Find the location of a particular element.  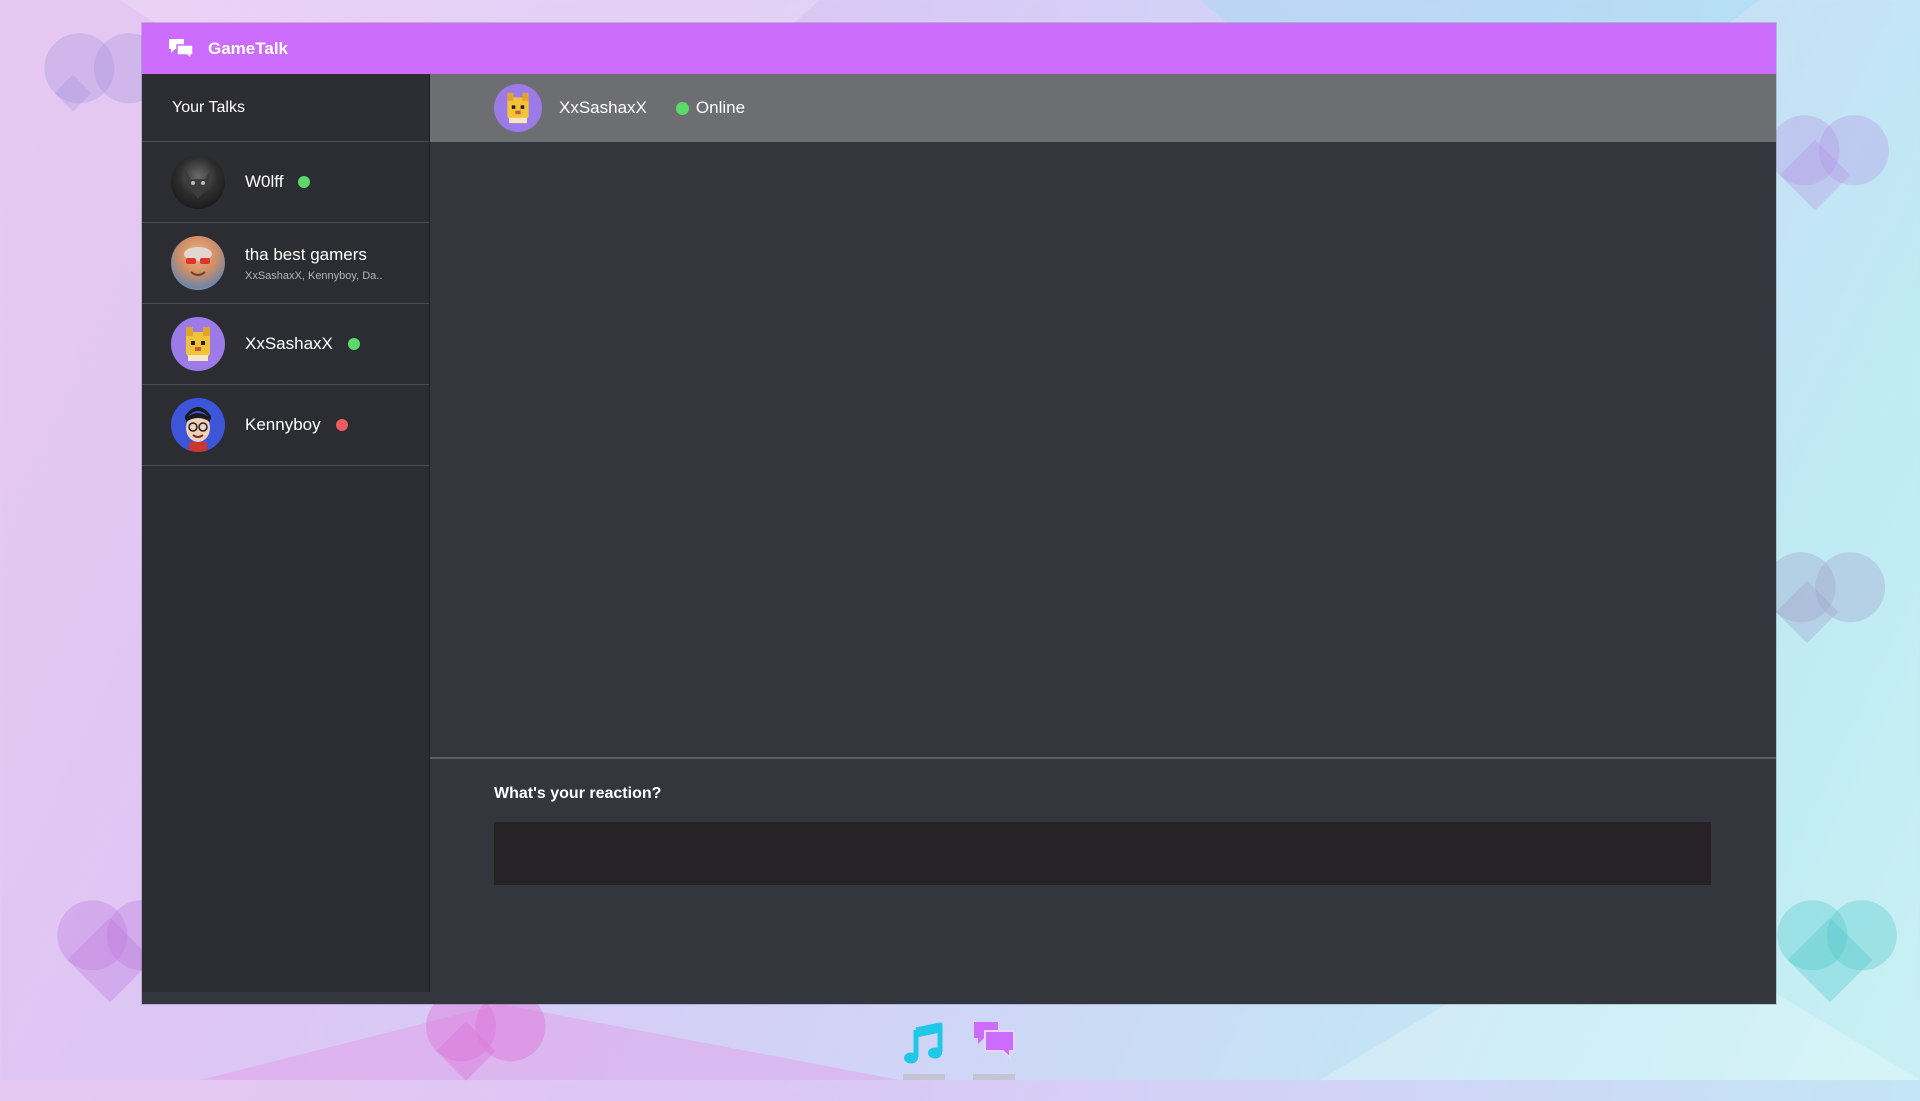

composer-label: What's your reaction? is located at coordinates (578, 793).